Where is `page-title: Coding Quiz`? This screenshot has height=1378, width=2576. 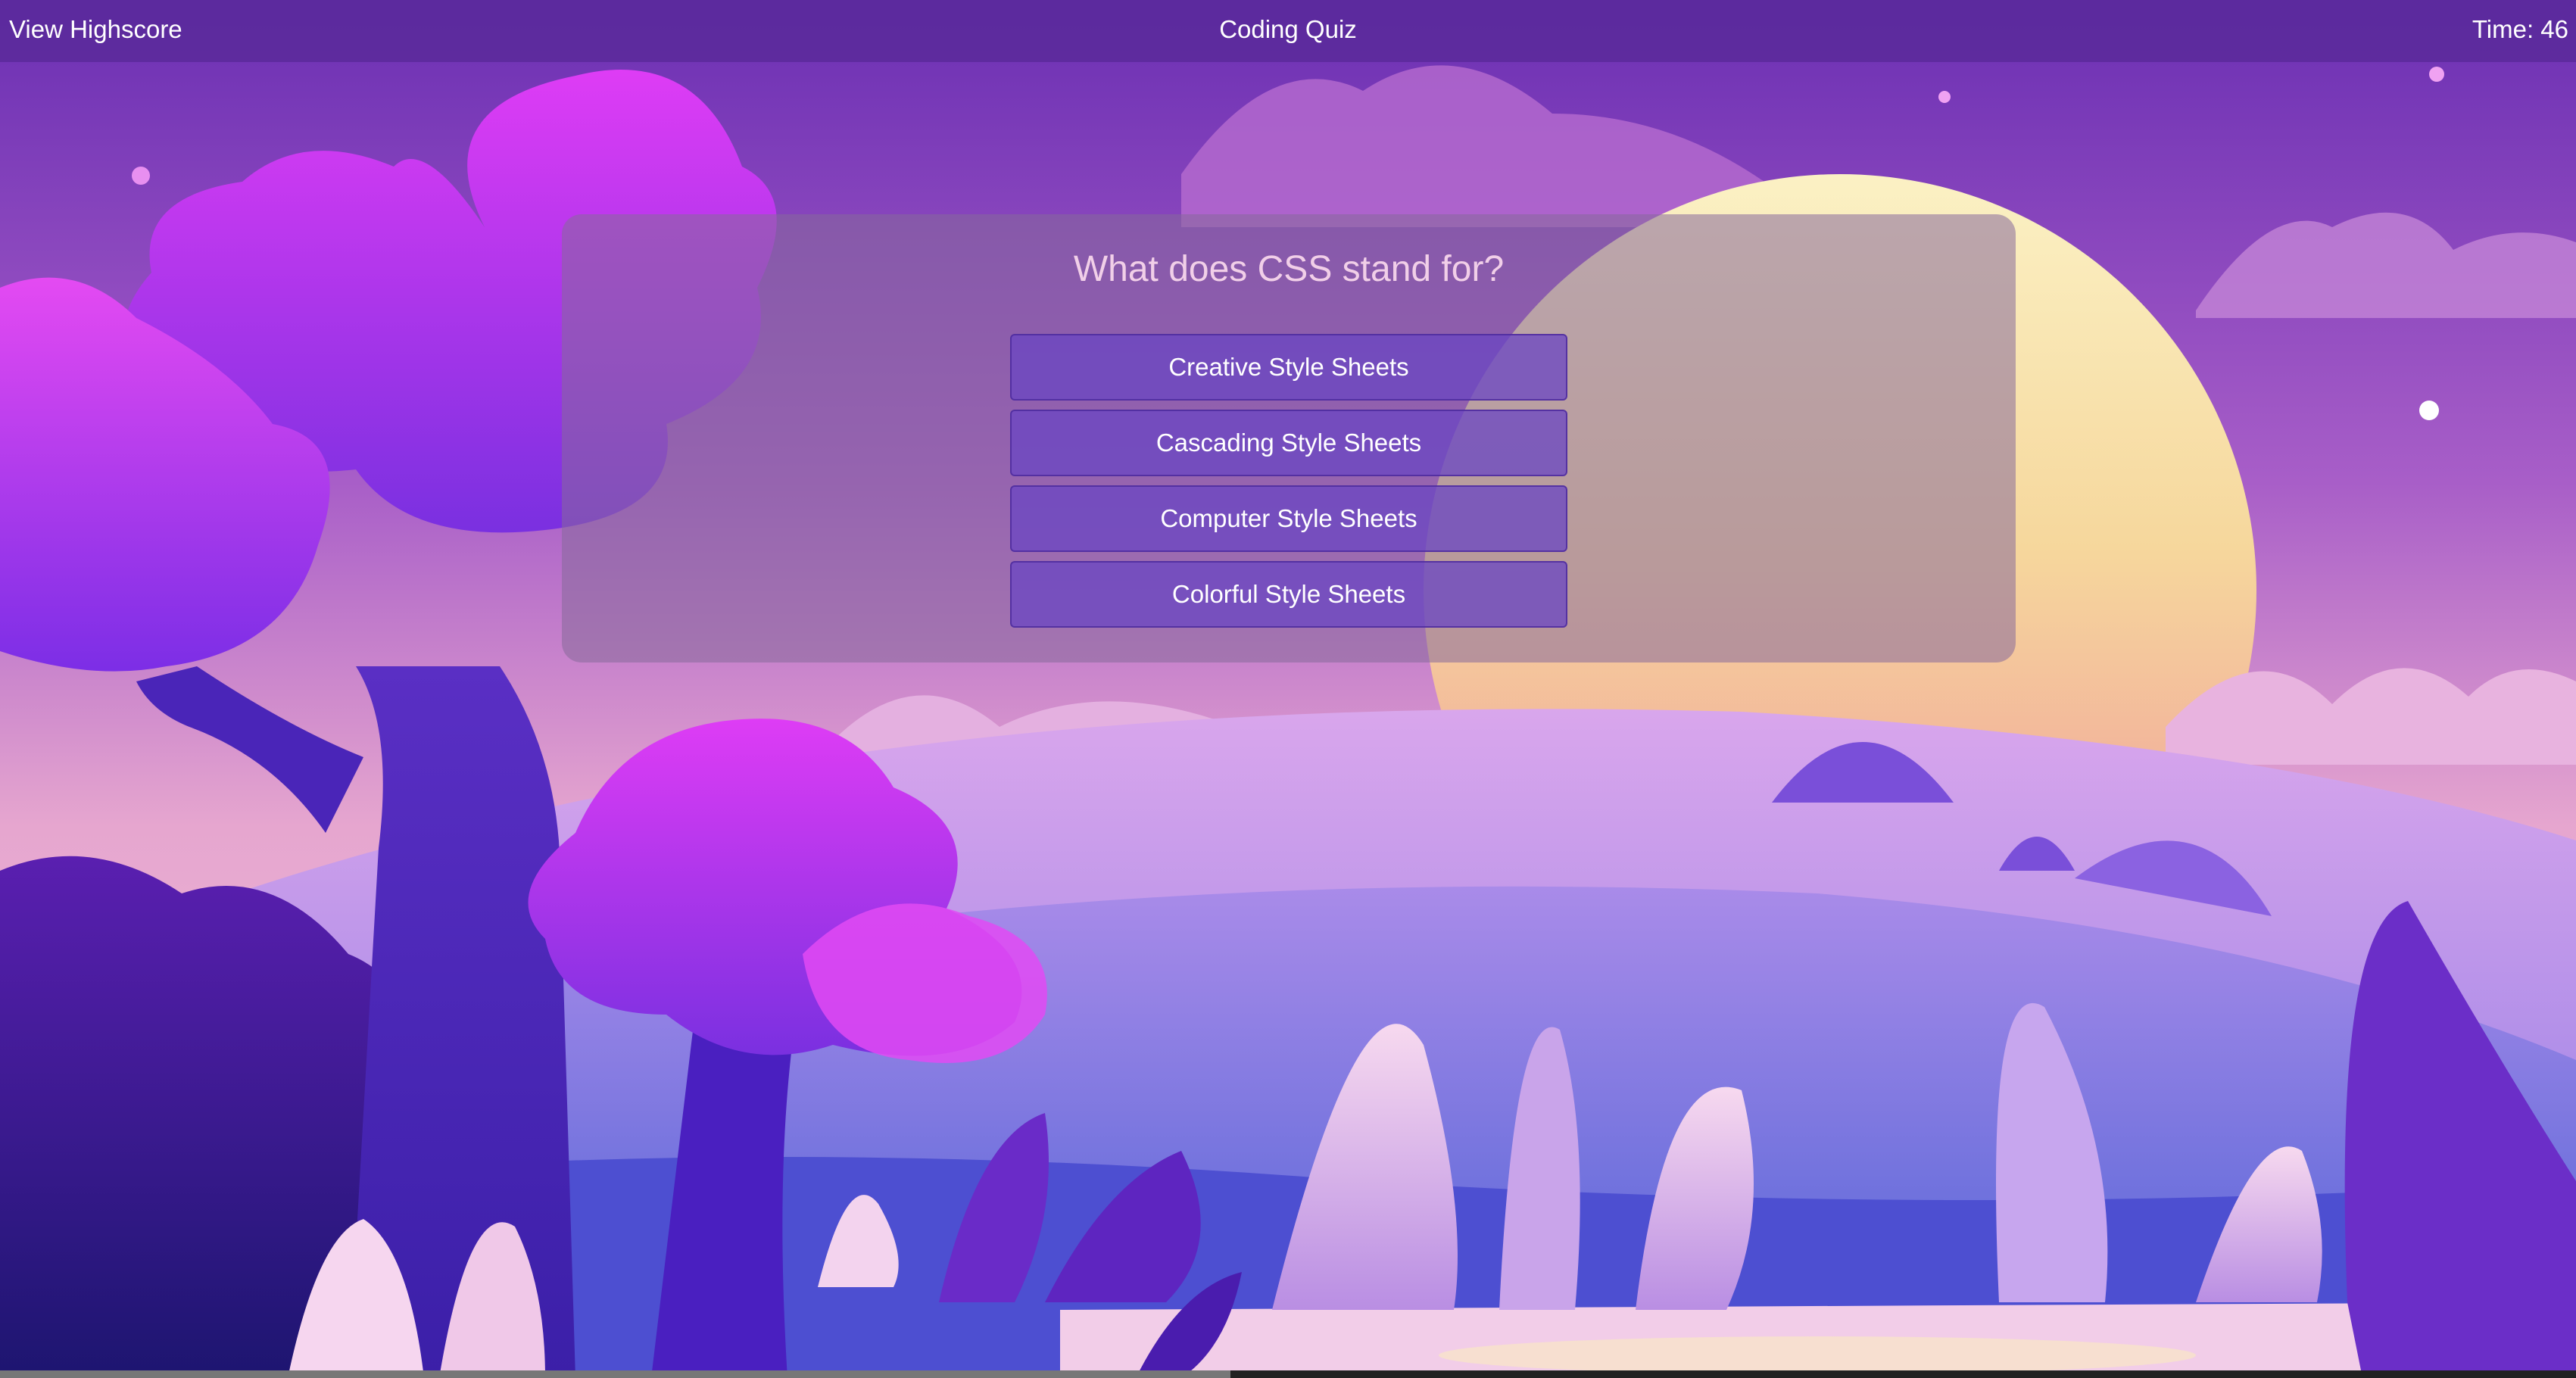 page-title: Coding Quiz is located at coordinates (1288, 29).